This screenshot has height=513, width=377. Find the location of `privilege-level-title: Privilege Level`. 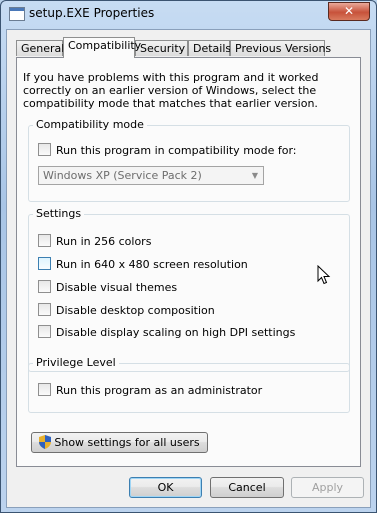

privilege-level-title: Privilege Level is located at coordinates (76, 362).